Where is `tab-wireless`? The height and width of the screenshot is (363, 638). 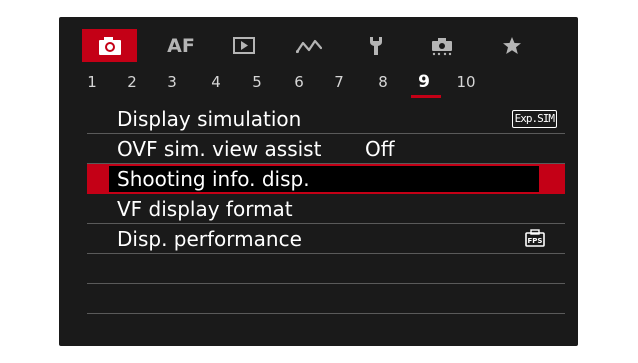 tab-wireless is located at coordinates (309, 45).